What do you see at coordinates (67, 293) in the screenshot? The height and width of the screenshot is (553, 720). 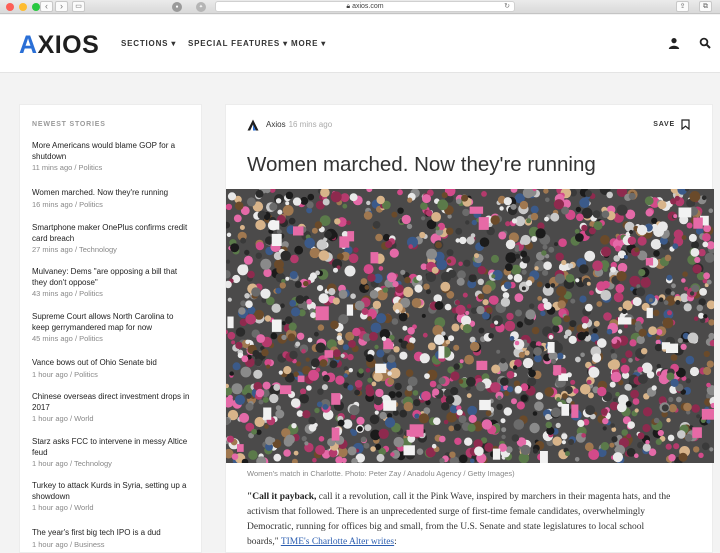 I see `story-meta: 43 mins ago / Politics` at bounding box center [67, 293].